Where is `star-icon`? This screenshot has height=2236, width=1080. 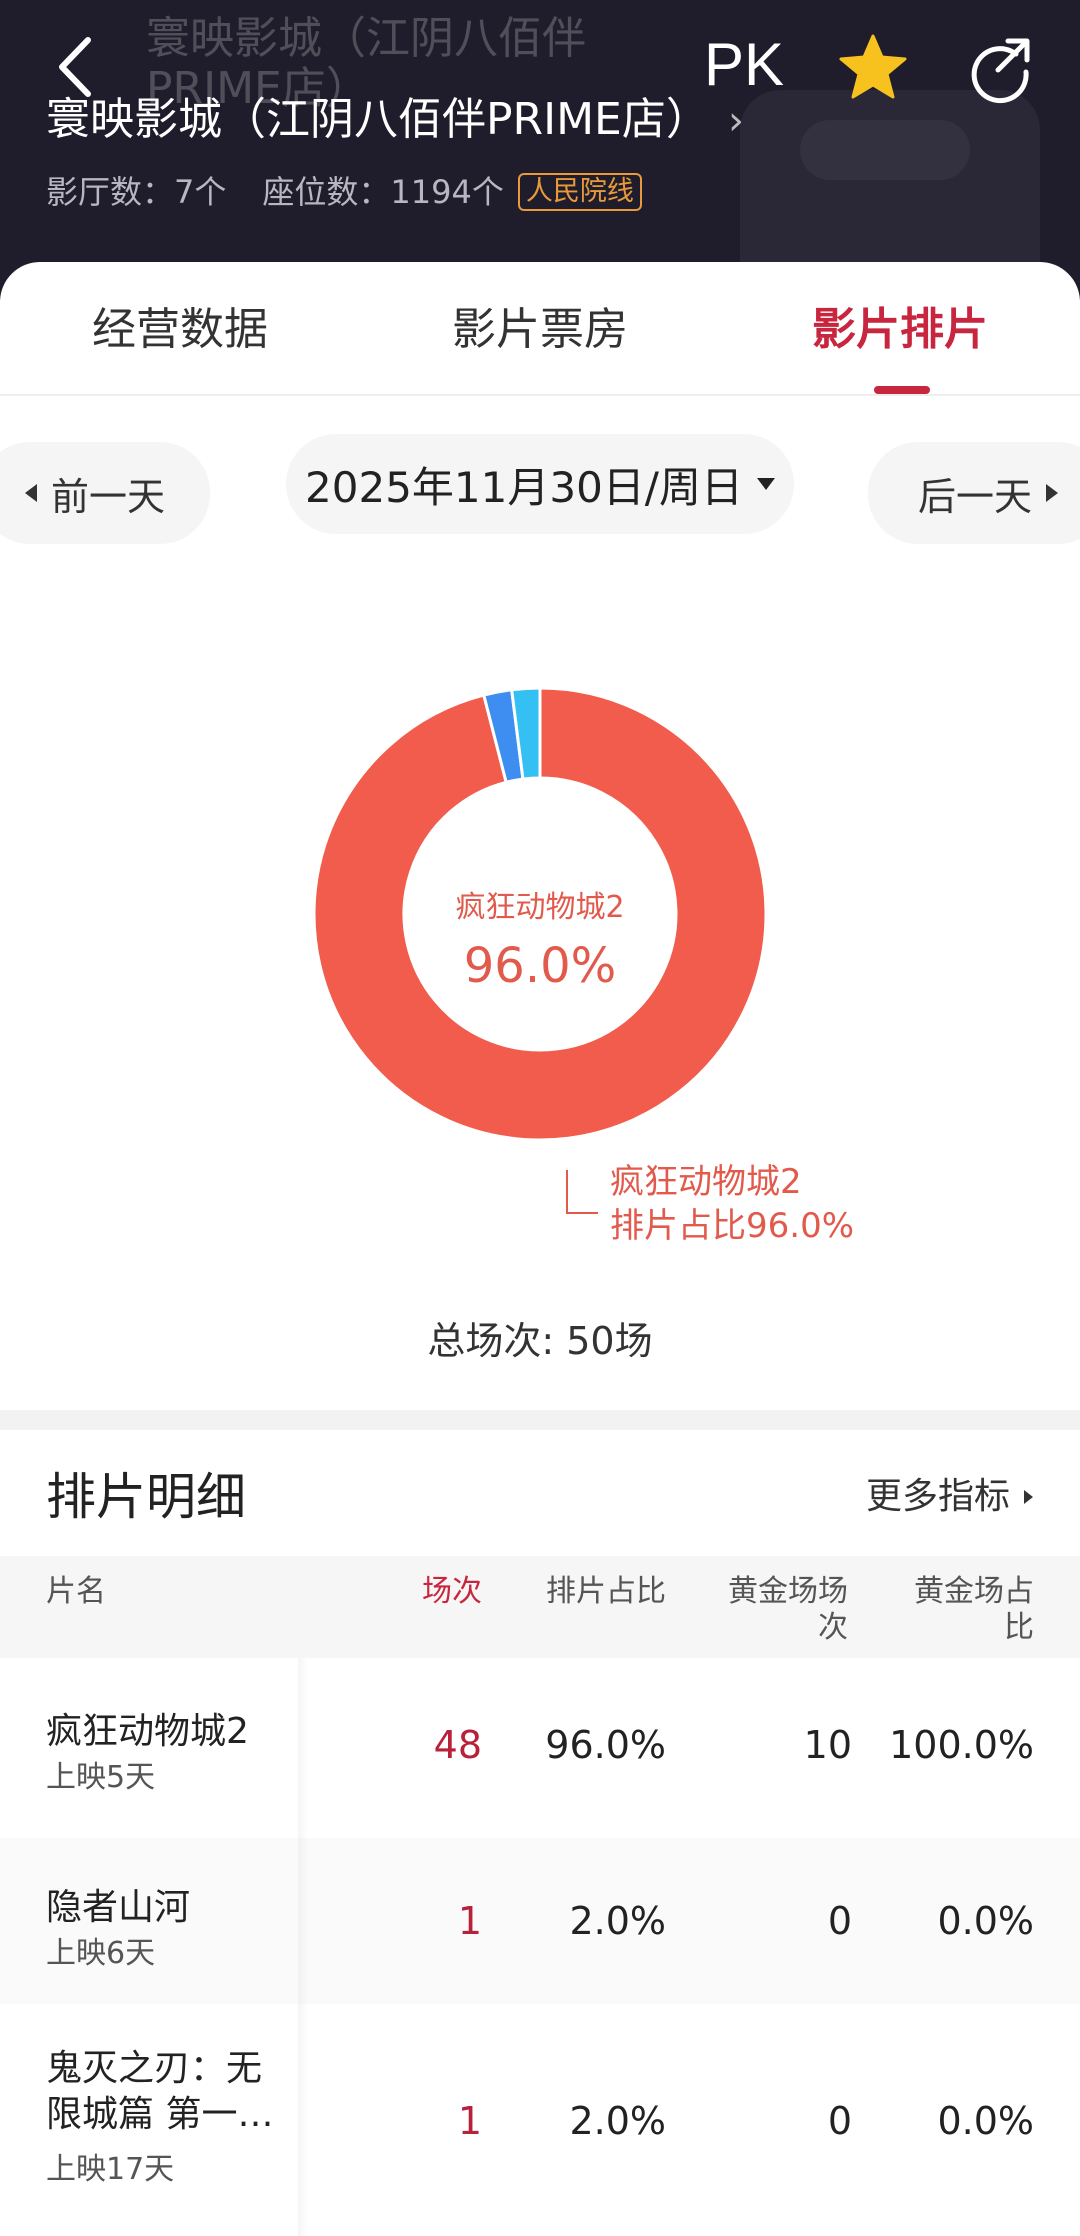
star-icon is located at coordinates (873, 67).